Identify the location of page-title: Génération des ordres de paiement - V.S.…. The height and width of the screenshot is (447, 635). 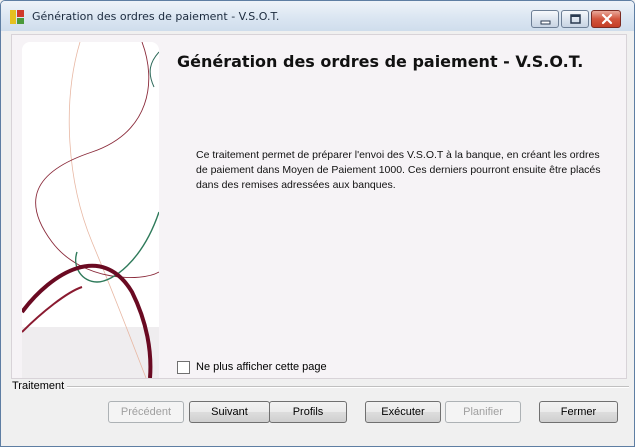
(380, 61).